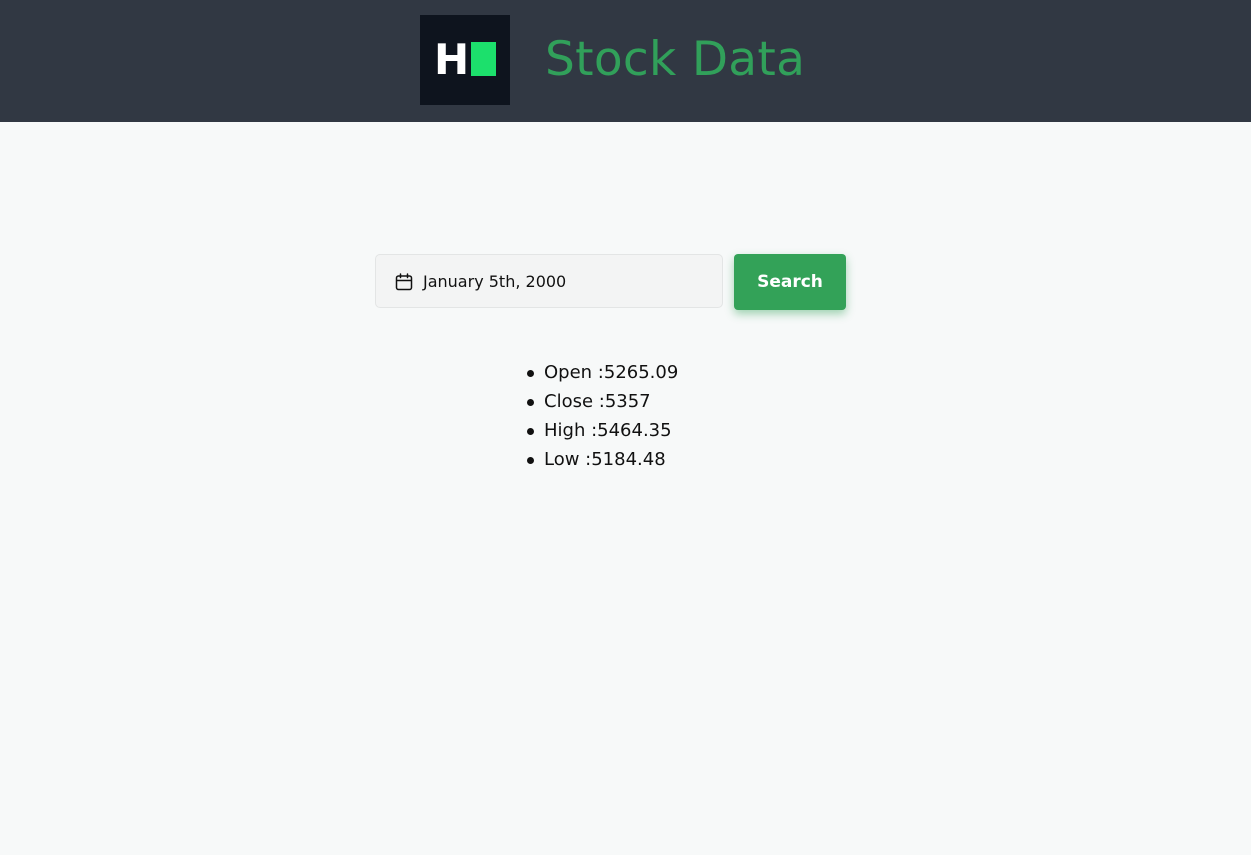  Describe the element at coordinates (483, 59) in the screenshot. I see `logo-block` at that location.